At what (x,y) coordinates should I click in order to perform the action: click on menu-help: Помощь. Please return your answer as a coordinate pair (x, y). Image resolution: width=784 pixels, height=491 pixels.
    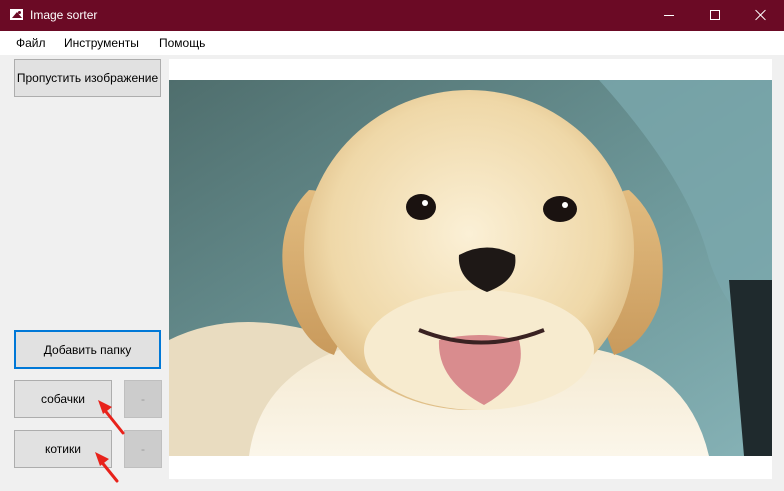
    Looking at the image, I should click on (182, 43).